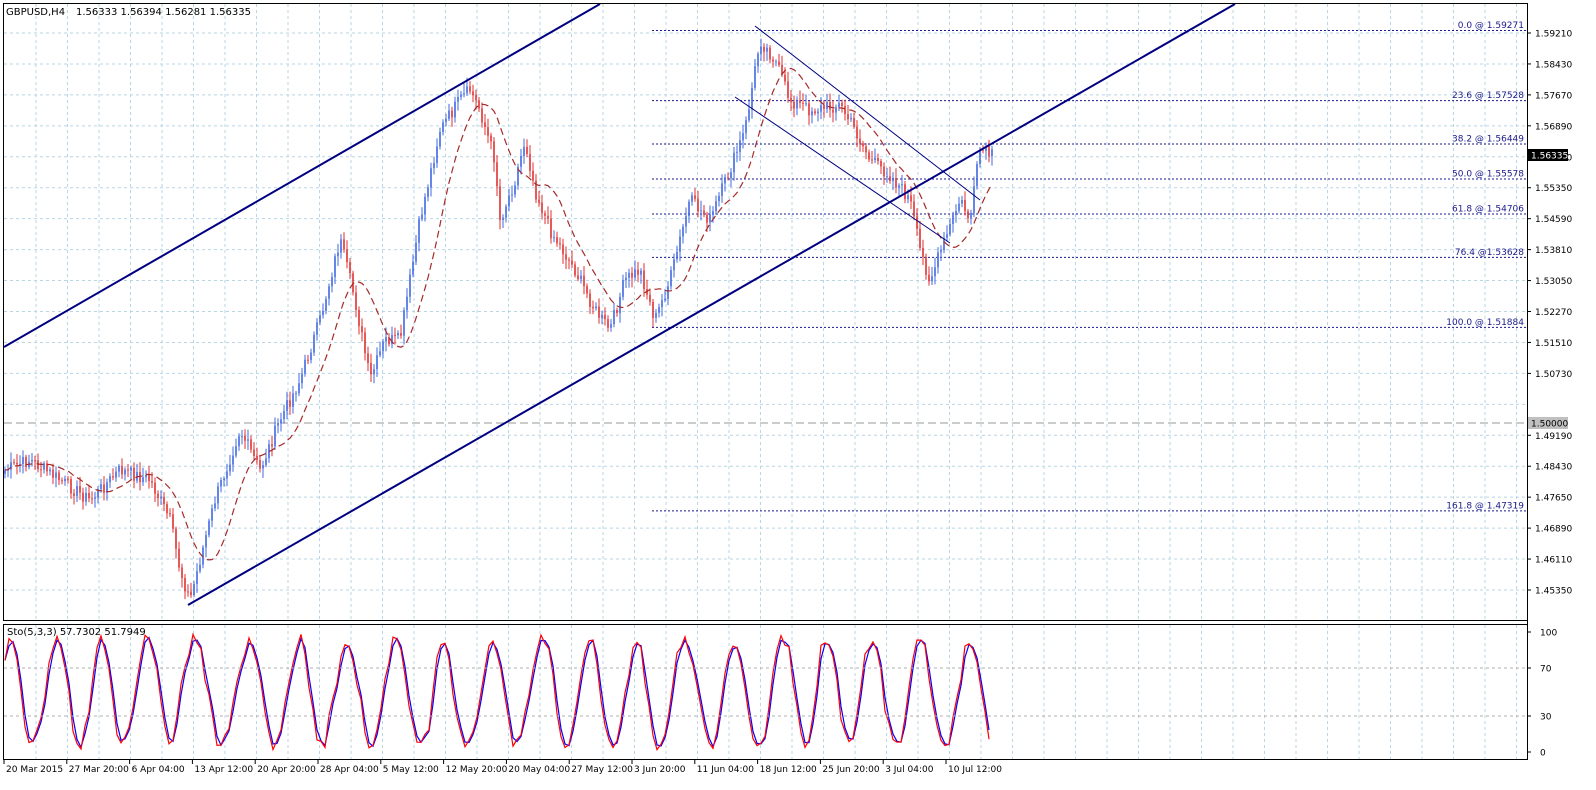 The height and width of the screenshot is (790, 1596). Describe the element at coordinates (1549, 157) in the screenshot. I see `current-price-label: 1.56335` at that location.